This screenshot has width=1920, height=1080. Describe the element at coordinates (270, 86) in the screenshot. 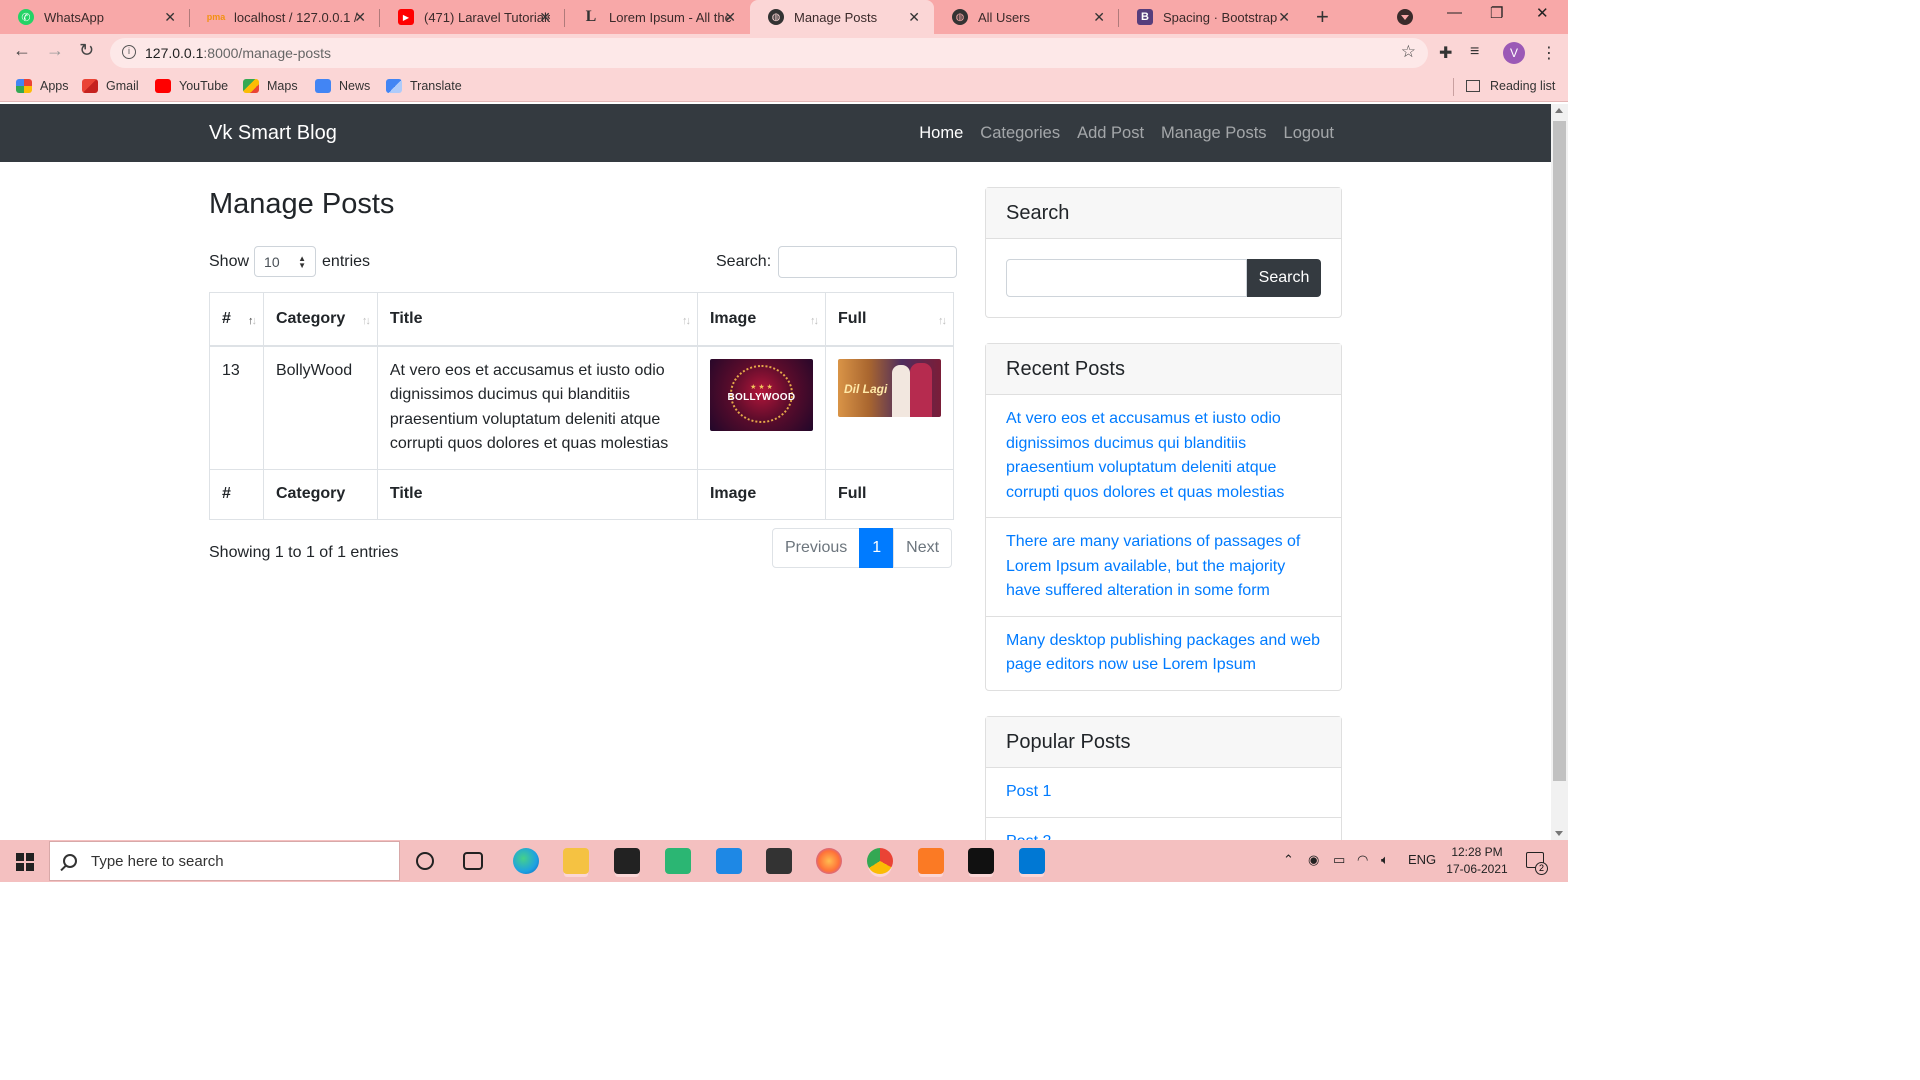

I see `bookmark-maps: Maps` at that location.